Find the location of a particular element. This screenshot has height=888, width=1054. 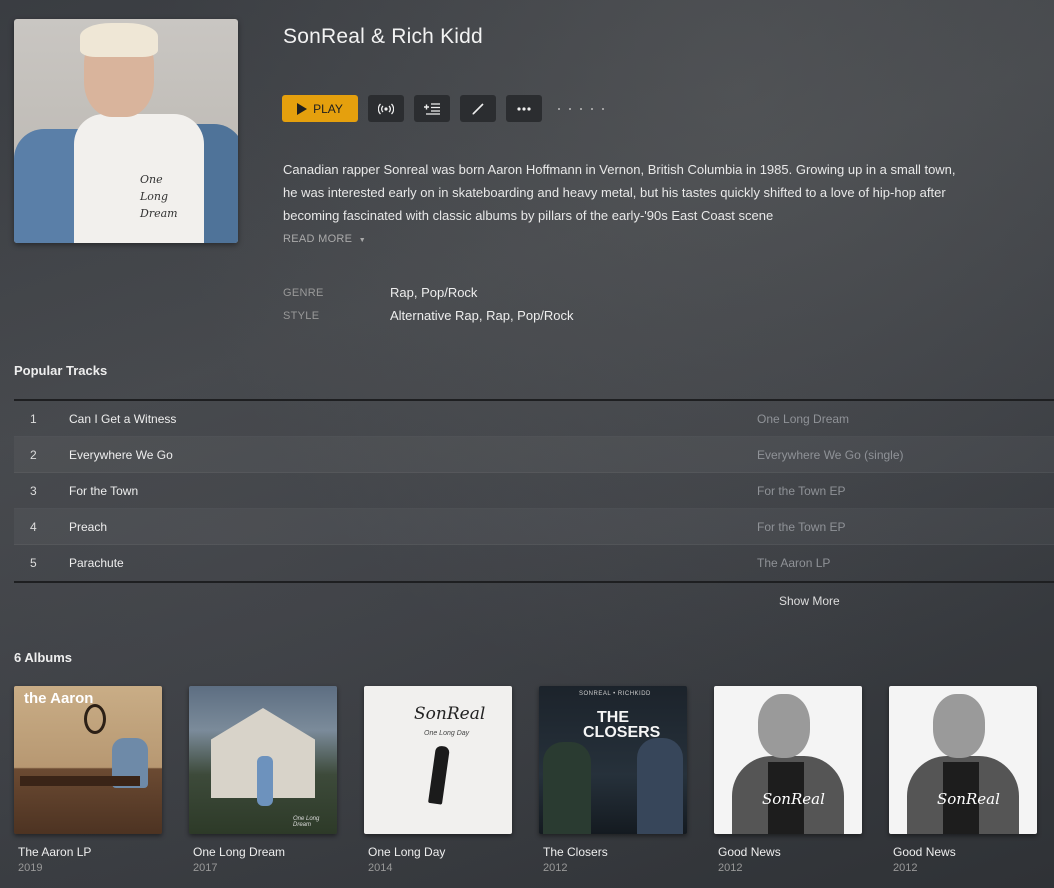

albums-heading: 6 Albums is located at coordinates (43, 657).